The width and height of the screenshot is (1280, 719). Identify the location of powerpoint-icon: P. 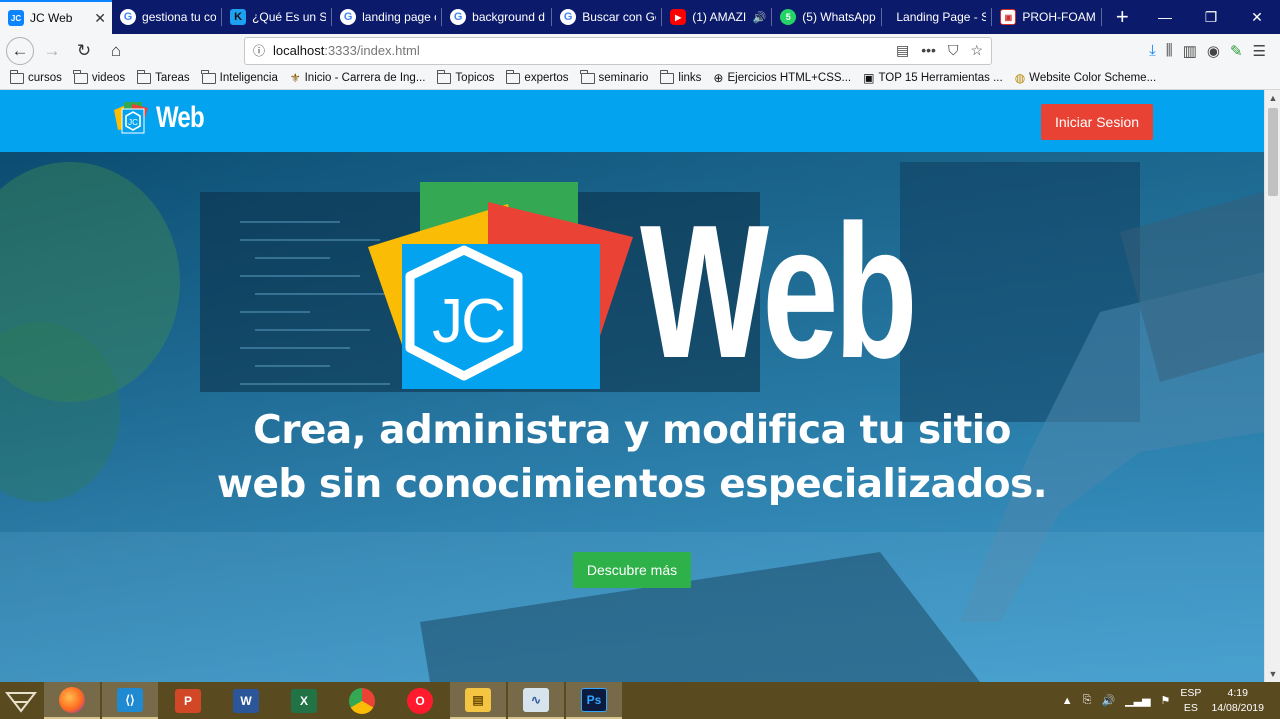
(188, 700).